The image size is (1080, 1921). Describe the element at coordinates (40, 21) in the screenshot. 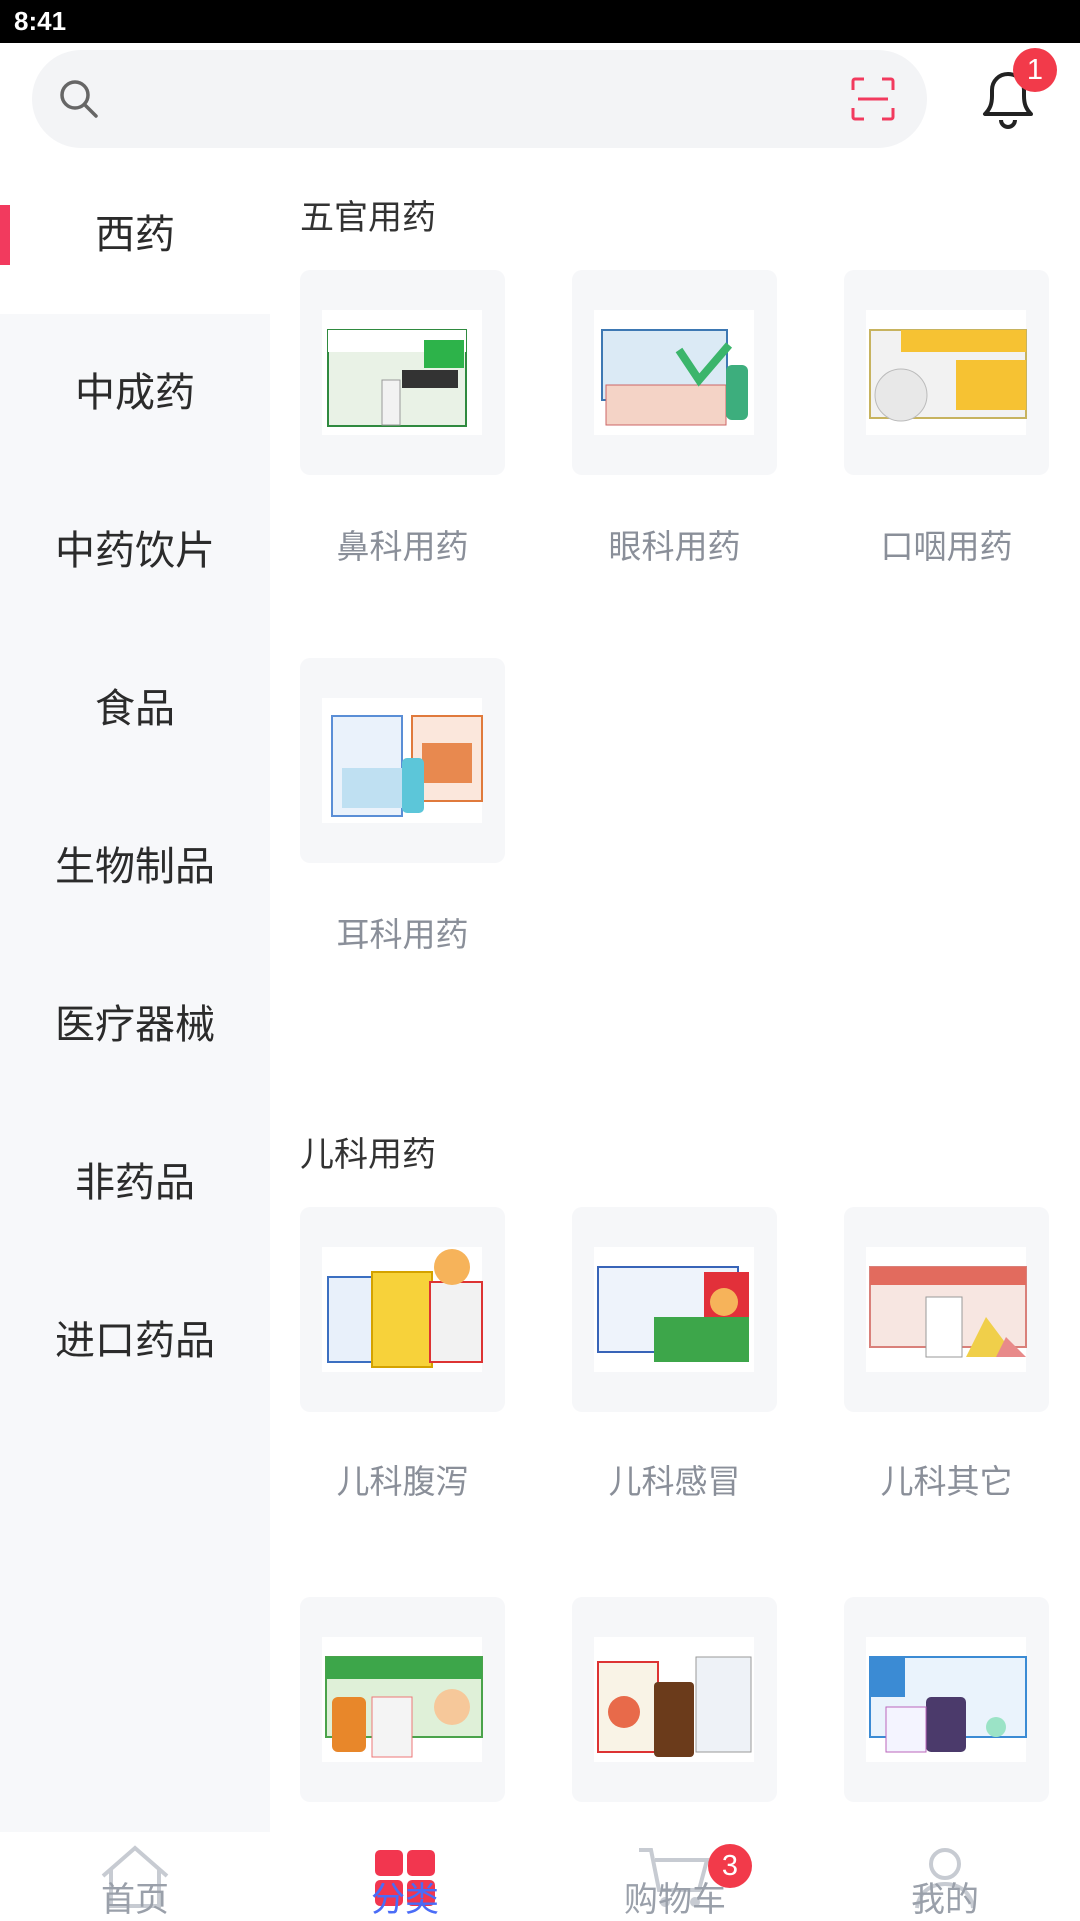

I see `status-time: 8:41` at that location.